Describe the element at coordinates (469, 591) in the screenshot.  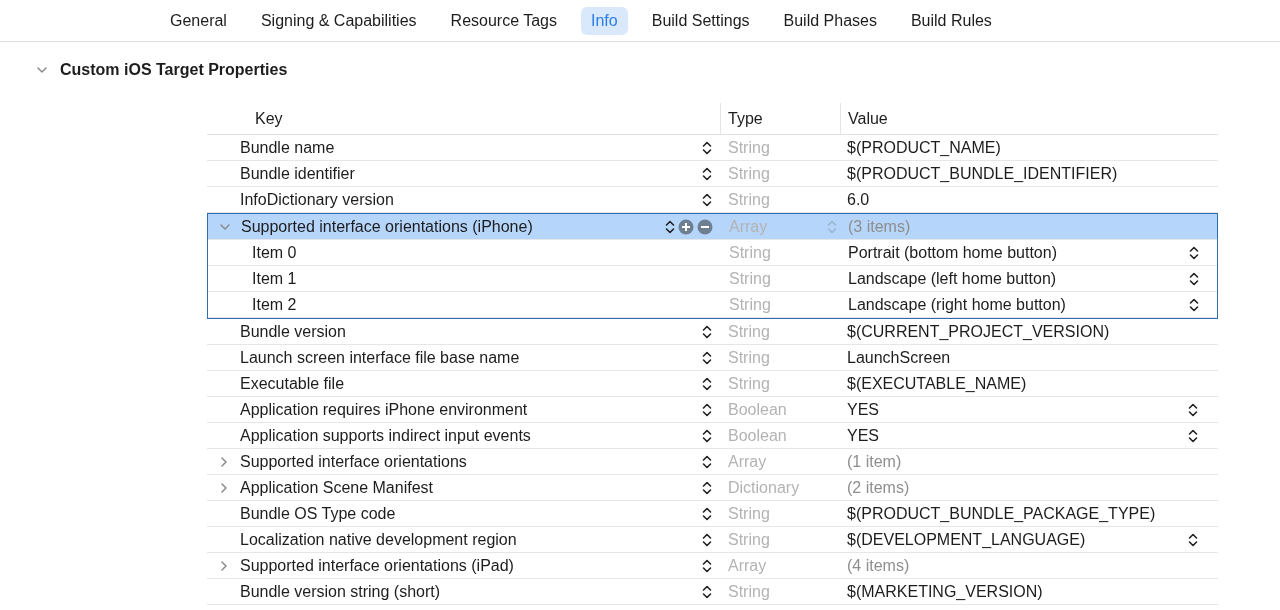
I see `property-key: Bundle version string (short)` at that location.